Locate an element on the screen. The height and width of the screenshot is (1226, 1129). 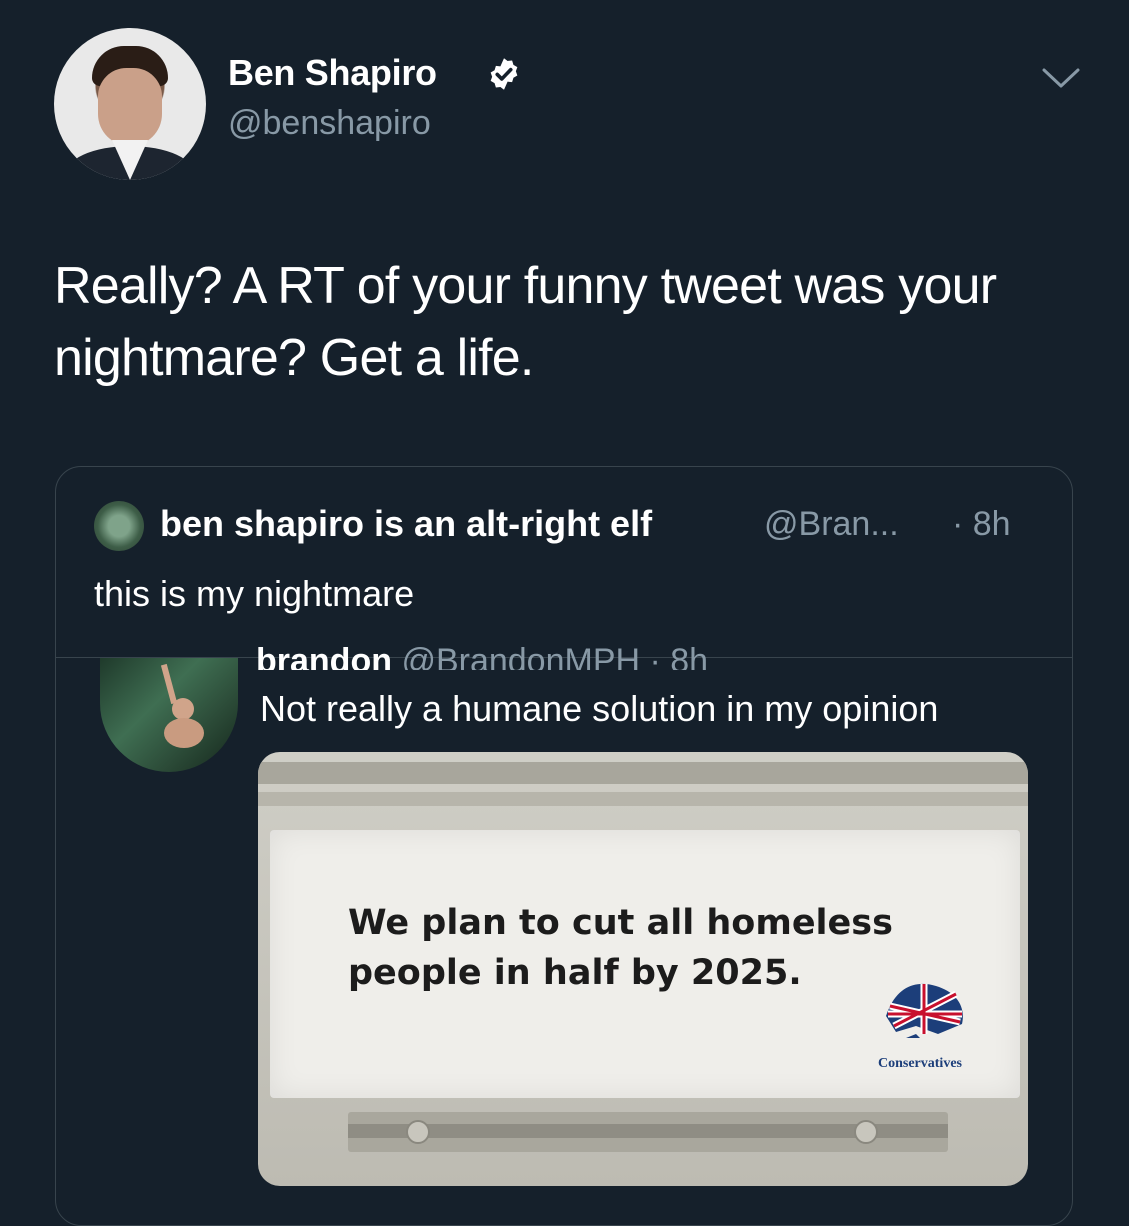
quoted-author-avatar is located at coordinates (119, 526).